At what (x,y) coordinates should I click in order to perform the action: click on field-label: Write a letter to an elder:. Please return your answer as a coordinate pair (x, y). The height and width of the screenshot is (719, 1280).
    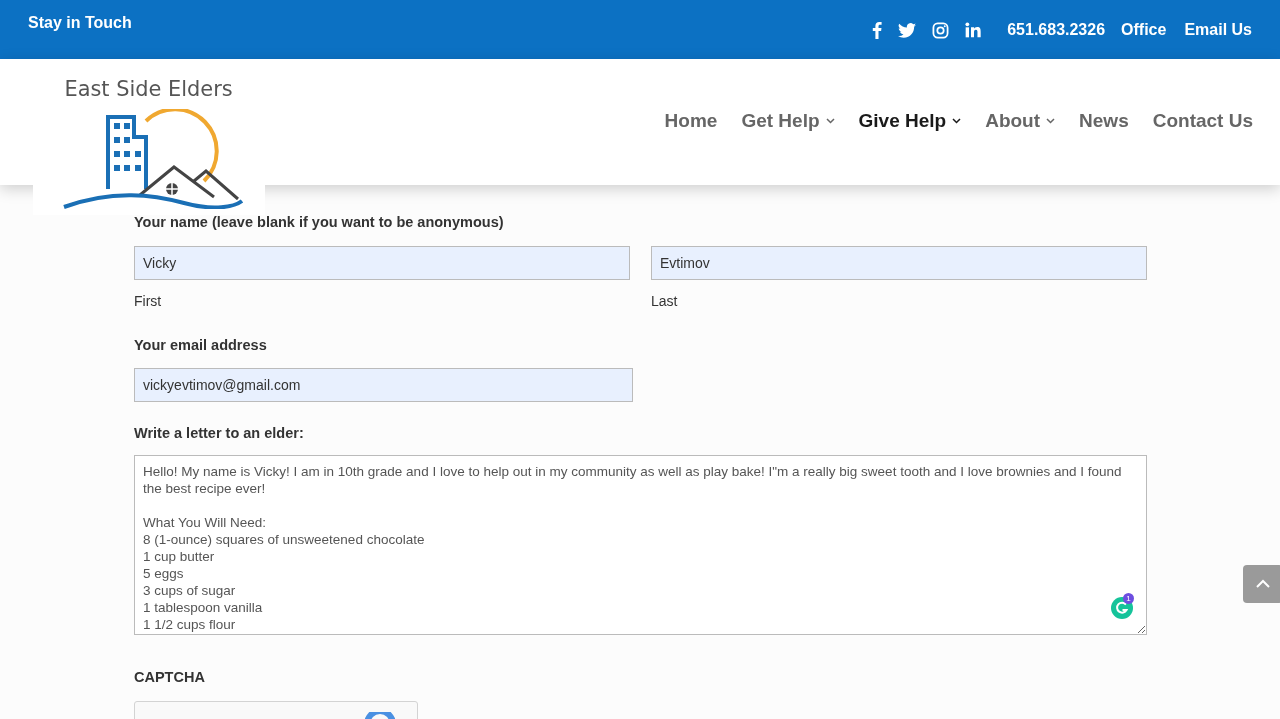
    Looking at the image, I should click on (219, 432).